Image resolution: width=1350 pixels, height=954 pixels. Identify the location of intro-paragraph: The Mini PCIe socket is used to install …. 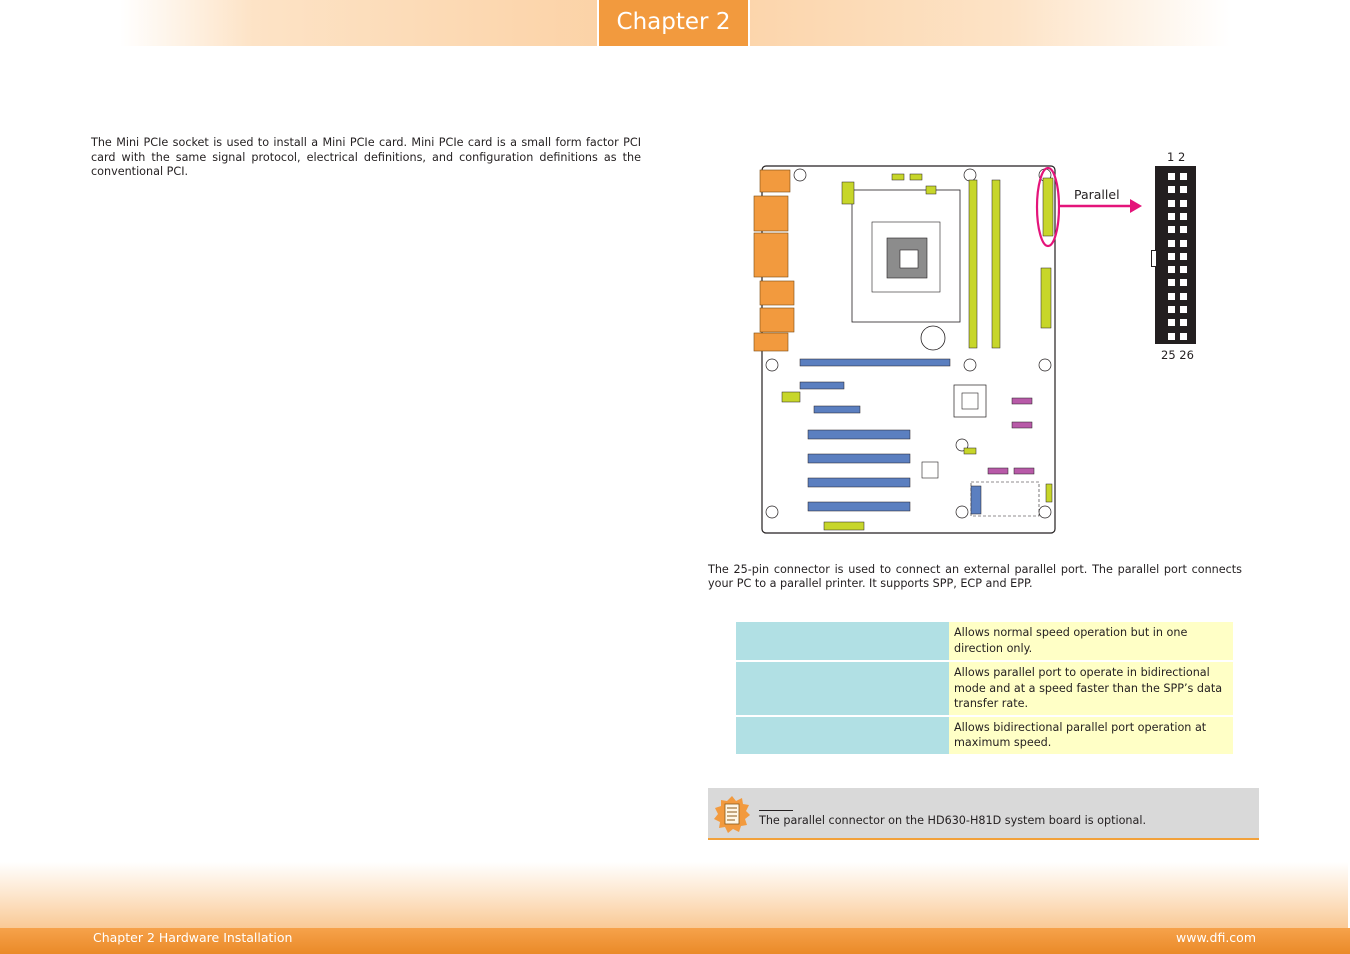
(366, 157).